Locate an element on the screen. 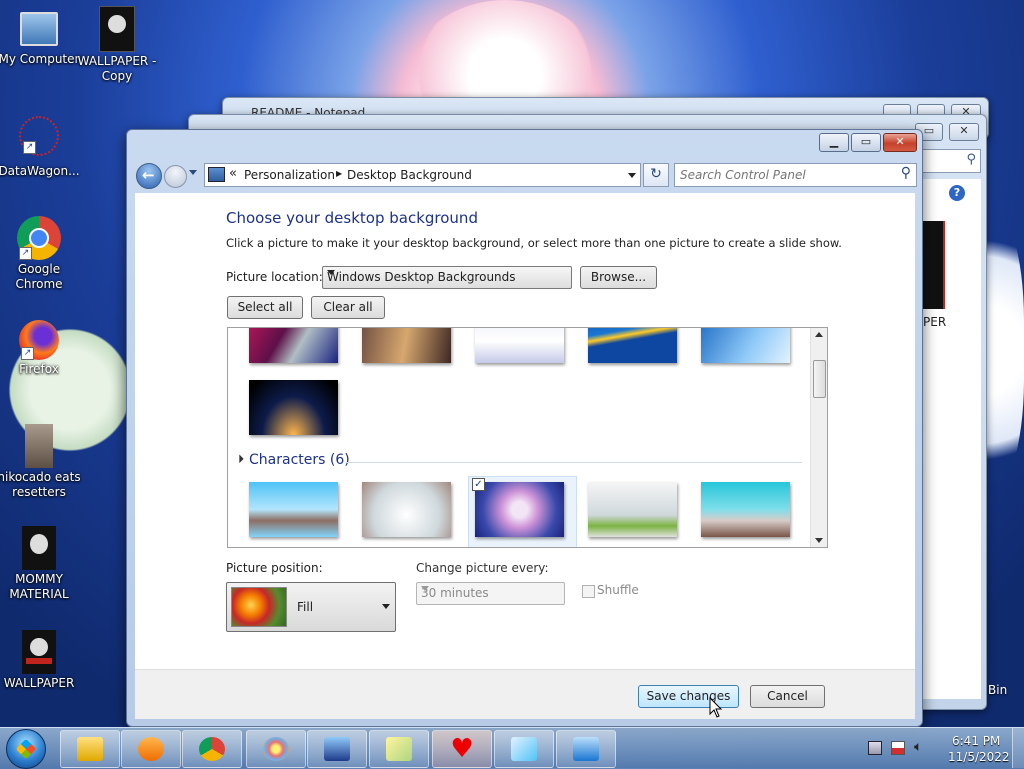 This screenshot has width=1024, height=769. address-bar: « Personalization ▶ Desktop Background is located at coordinates (422, 175).